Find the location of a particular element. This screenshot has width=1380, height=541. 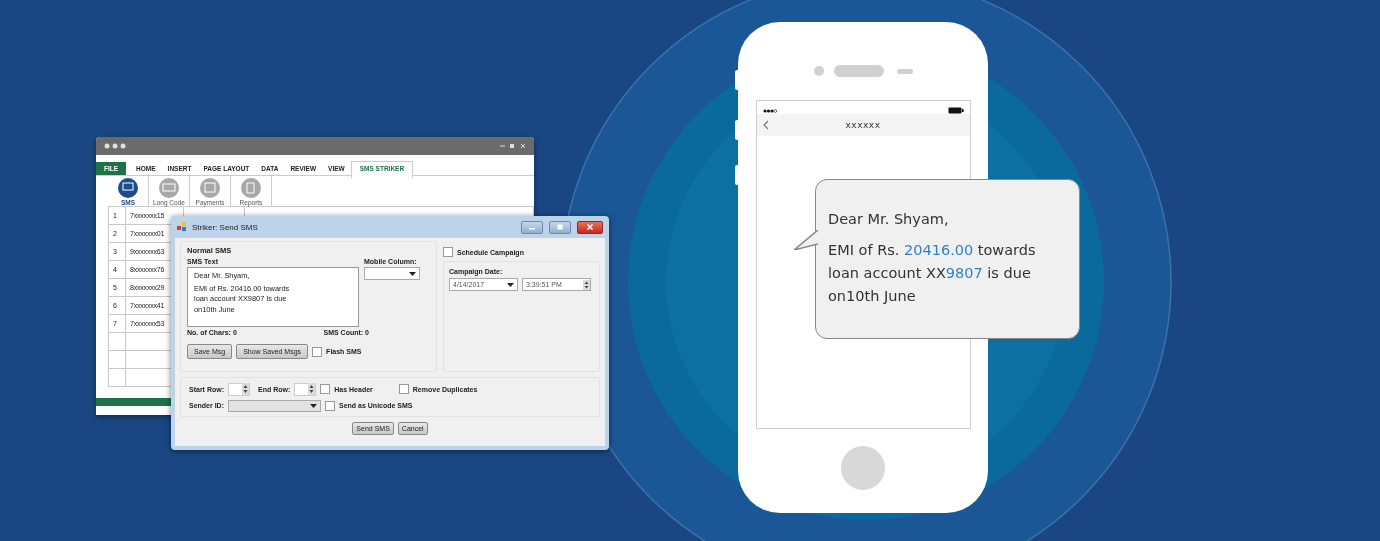

sensor-slot is located at coordinates (904, 71).